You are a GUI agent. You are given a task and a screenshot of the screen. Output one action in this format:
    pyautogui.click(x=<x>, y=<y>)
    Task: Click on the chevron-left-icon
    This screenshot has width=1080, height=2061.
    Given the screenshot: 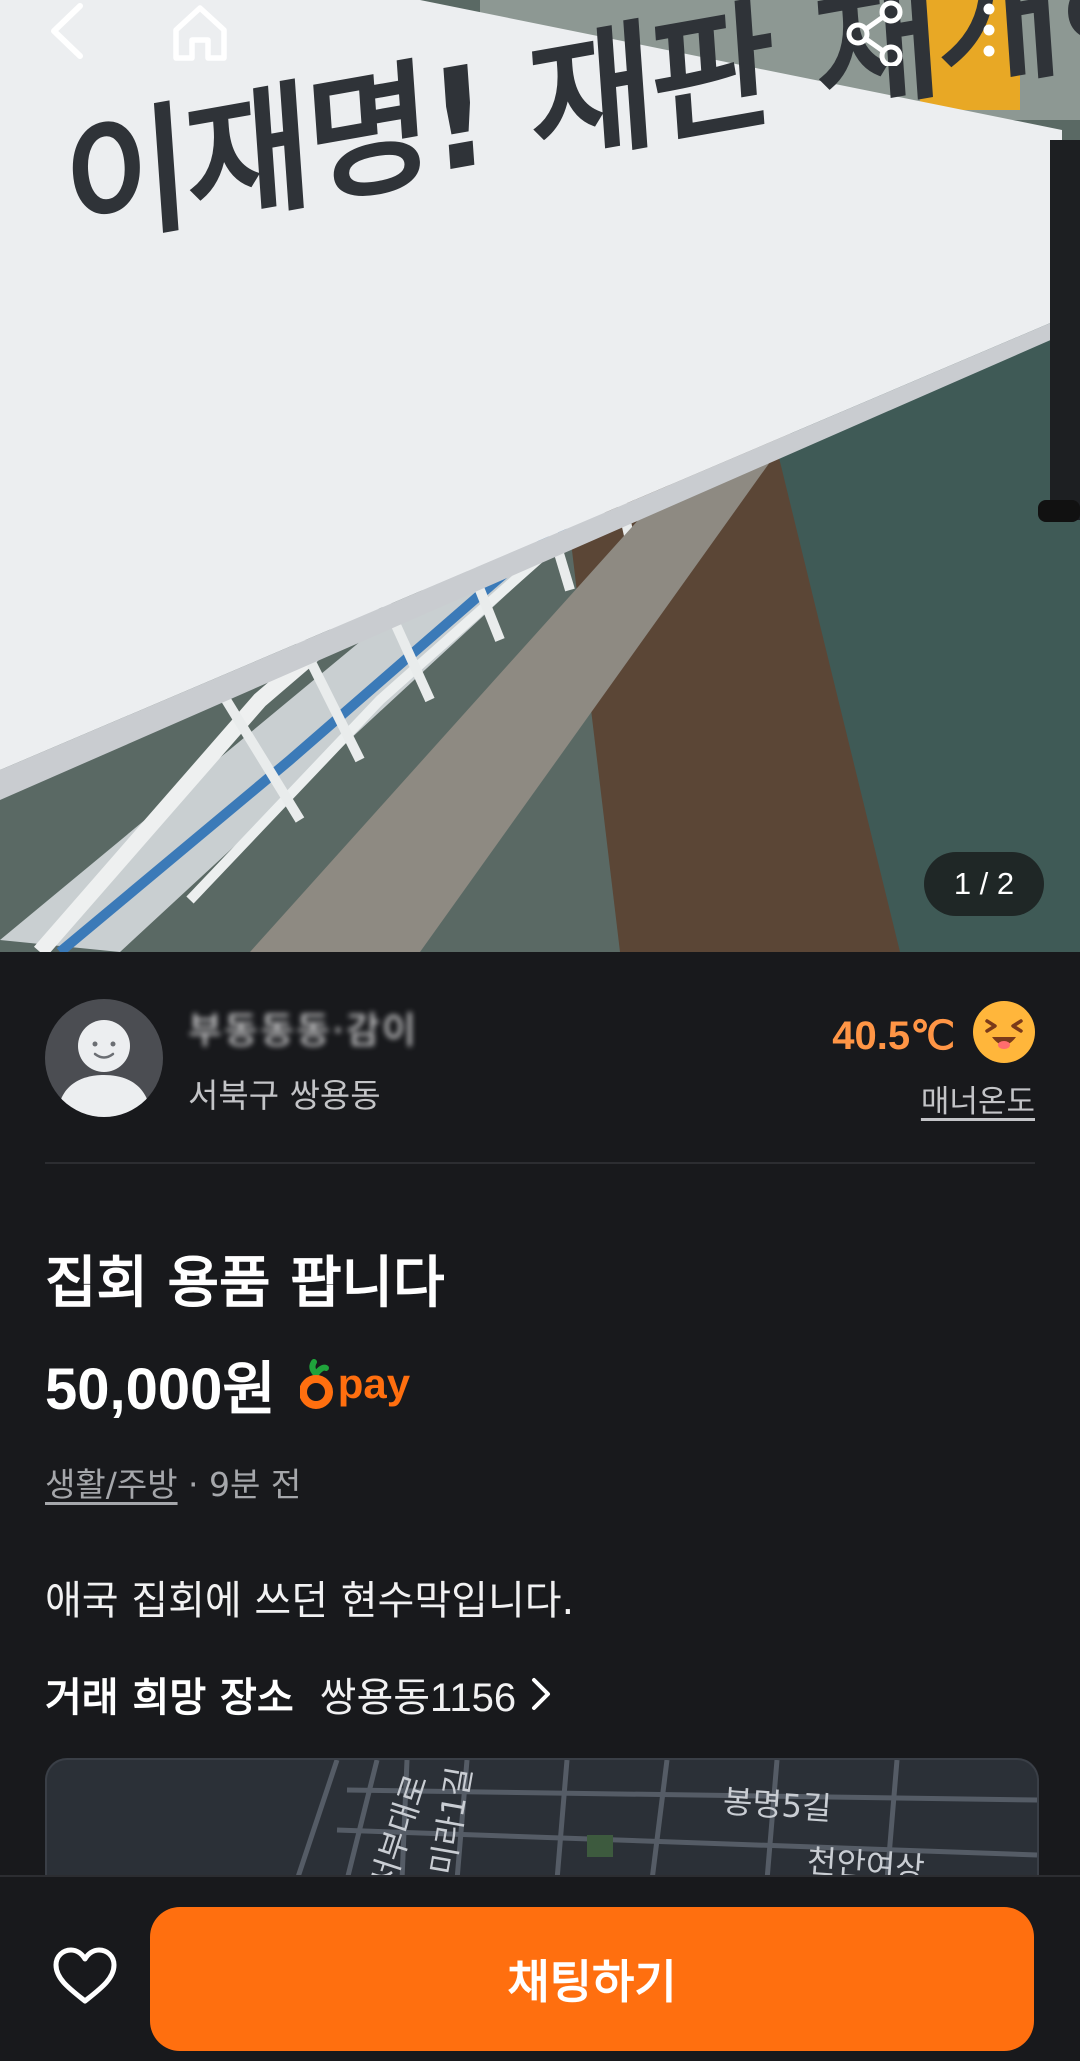 What is the action you would take?
    pyautogui.click(x=67, y=31)
    